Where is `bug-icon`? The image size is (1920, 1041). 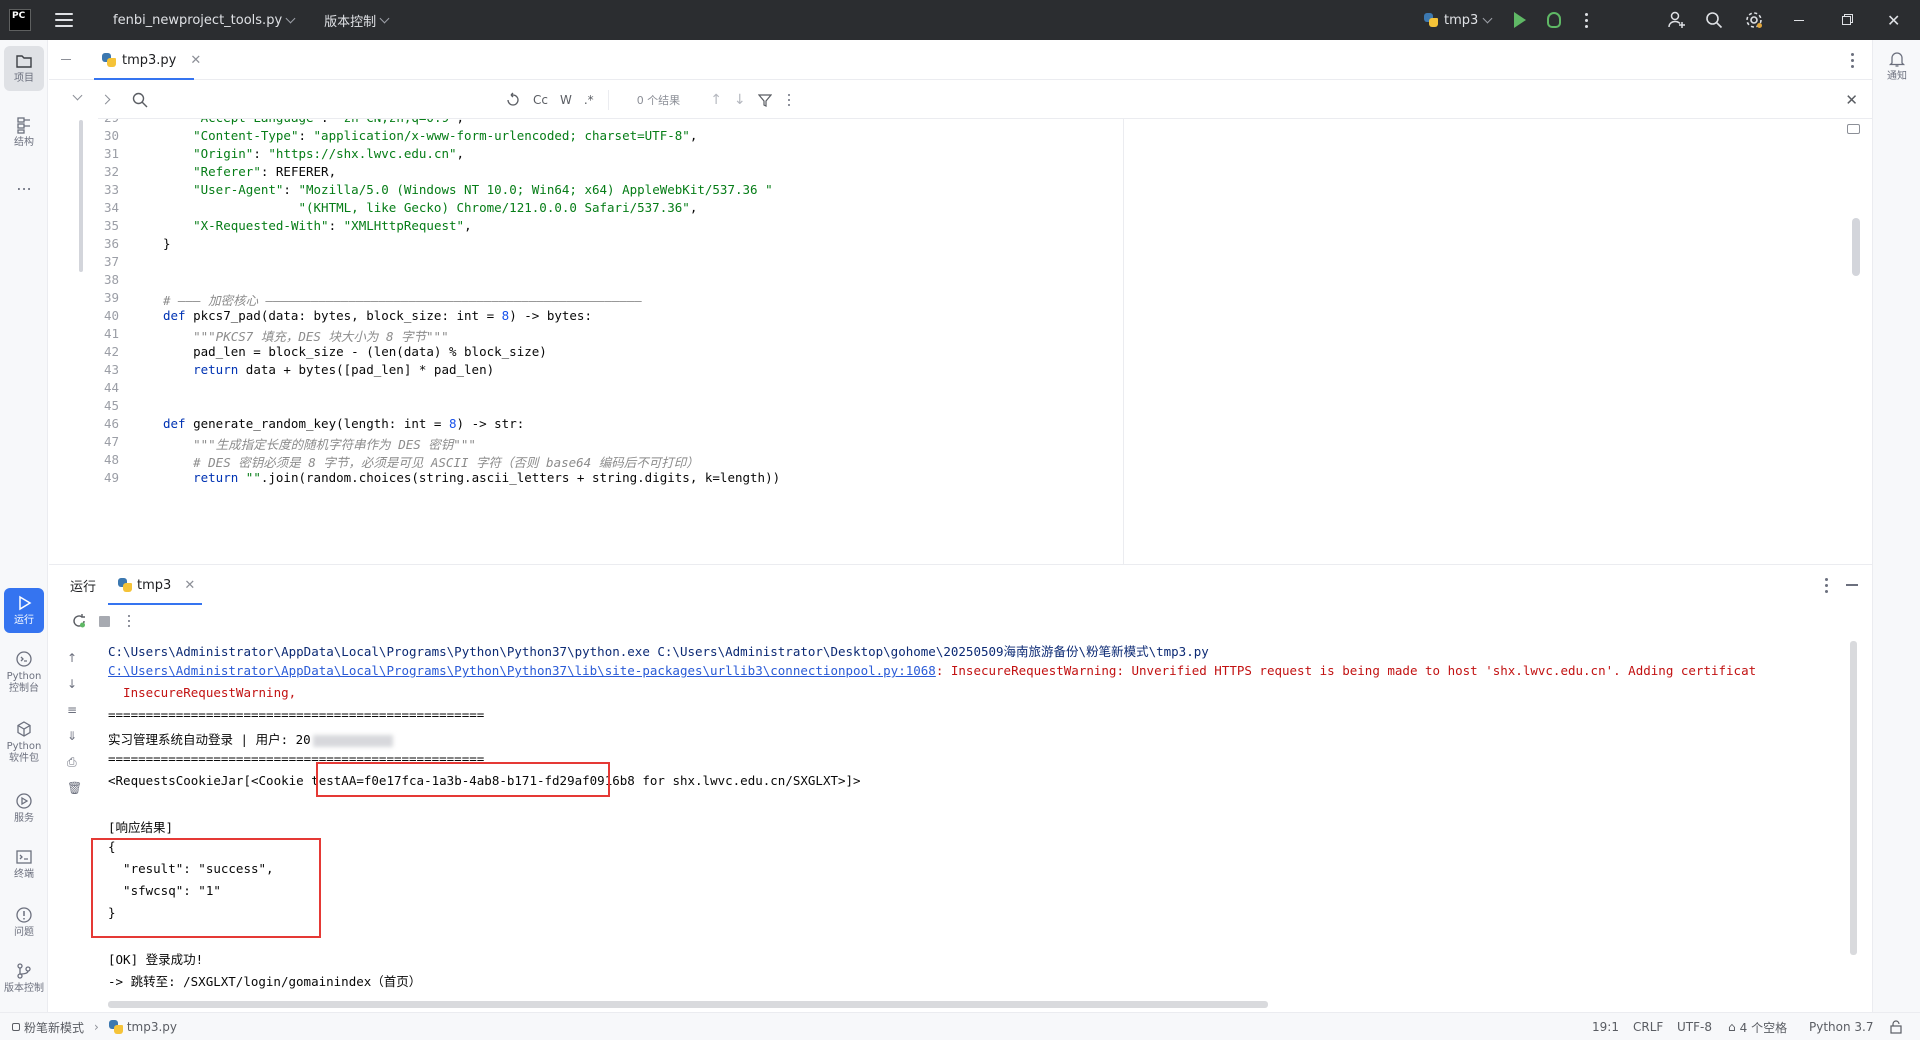 bug-icon is located at coordinates (1554, 20).